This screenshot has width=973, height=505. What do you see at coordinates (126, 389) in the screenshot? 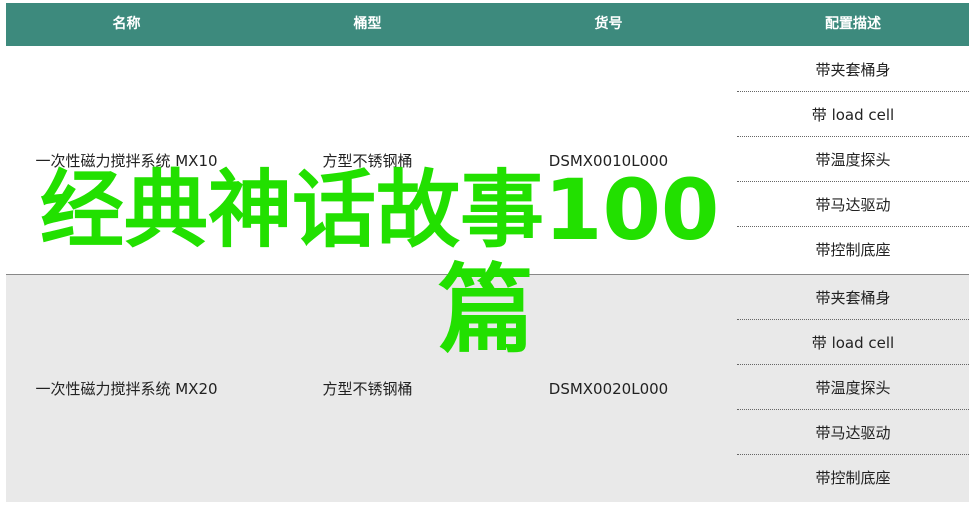
I see `product-name-cell: 一次性磁力搅拌系统 MX20` at bounding box center [126, 389].